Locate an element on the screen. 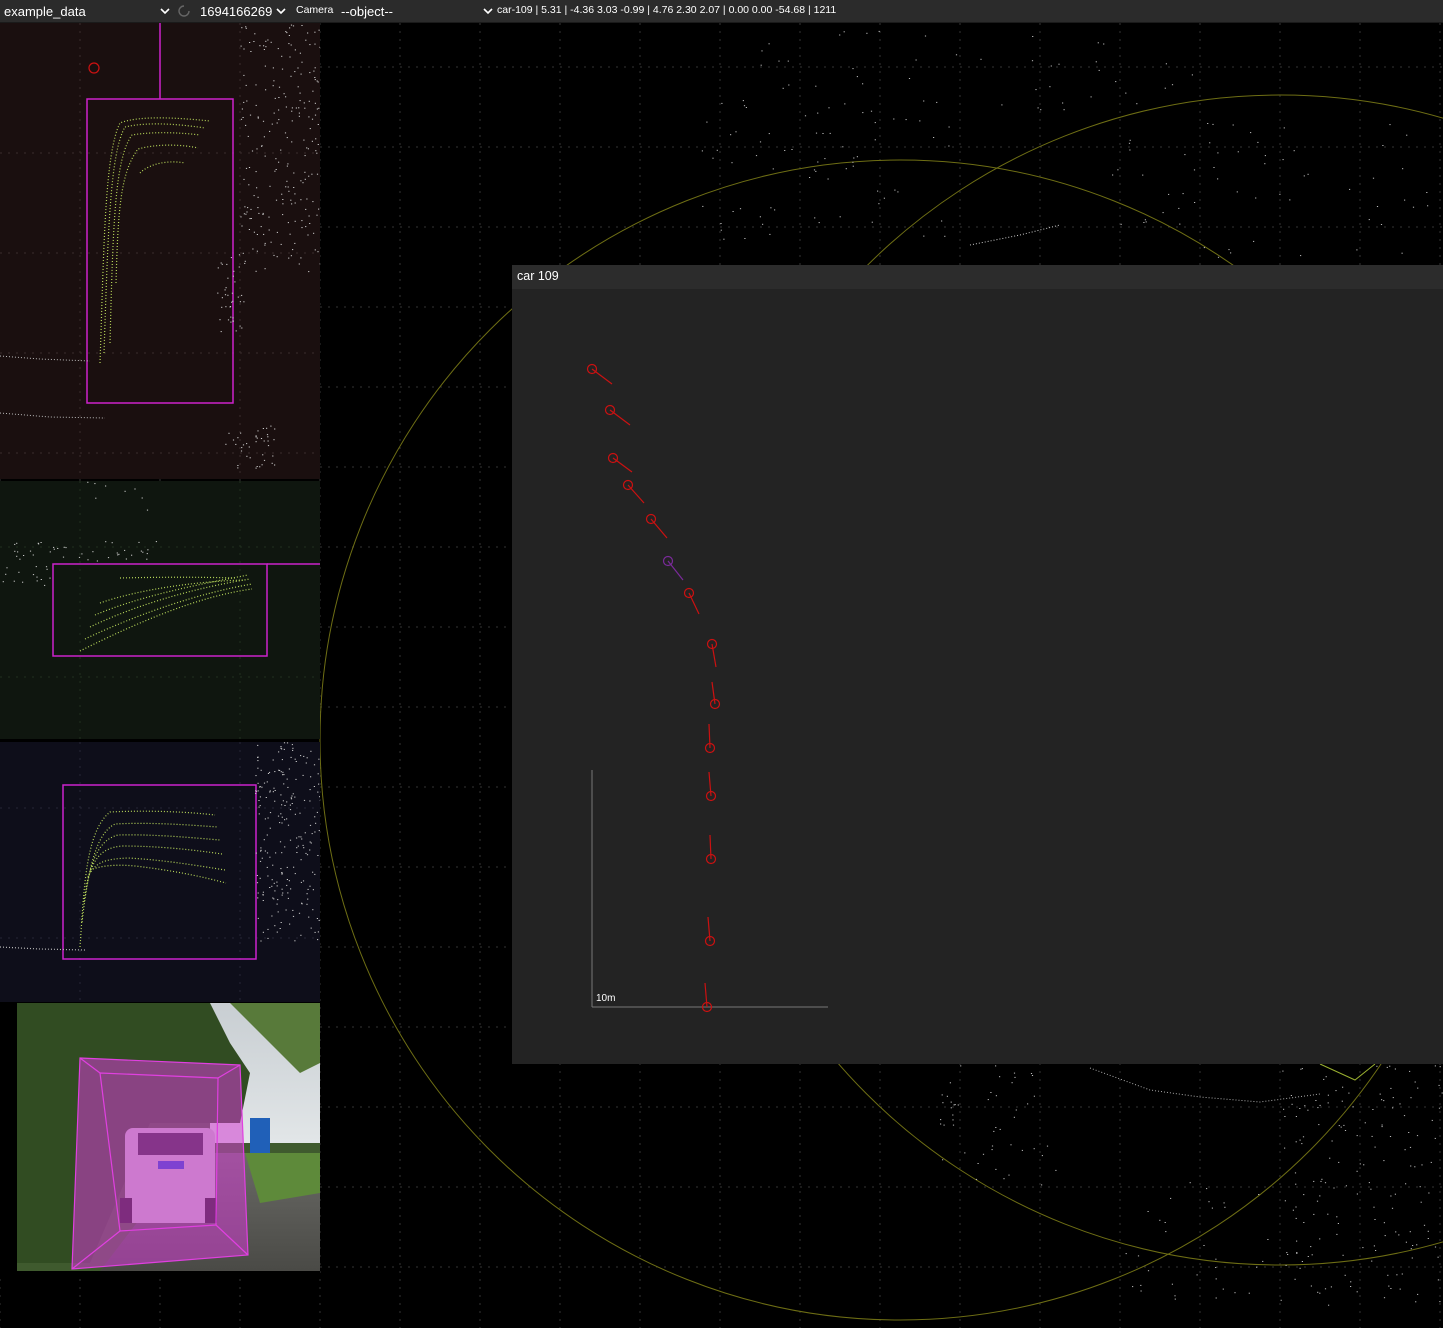 The height and width of the screenshot is (1328, 1443). frame-select: 1694166269 is located at coordinates (245, 11).